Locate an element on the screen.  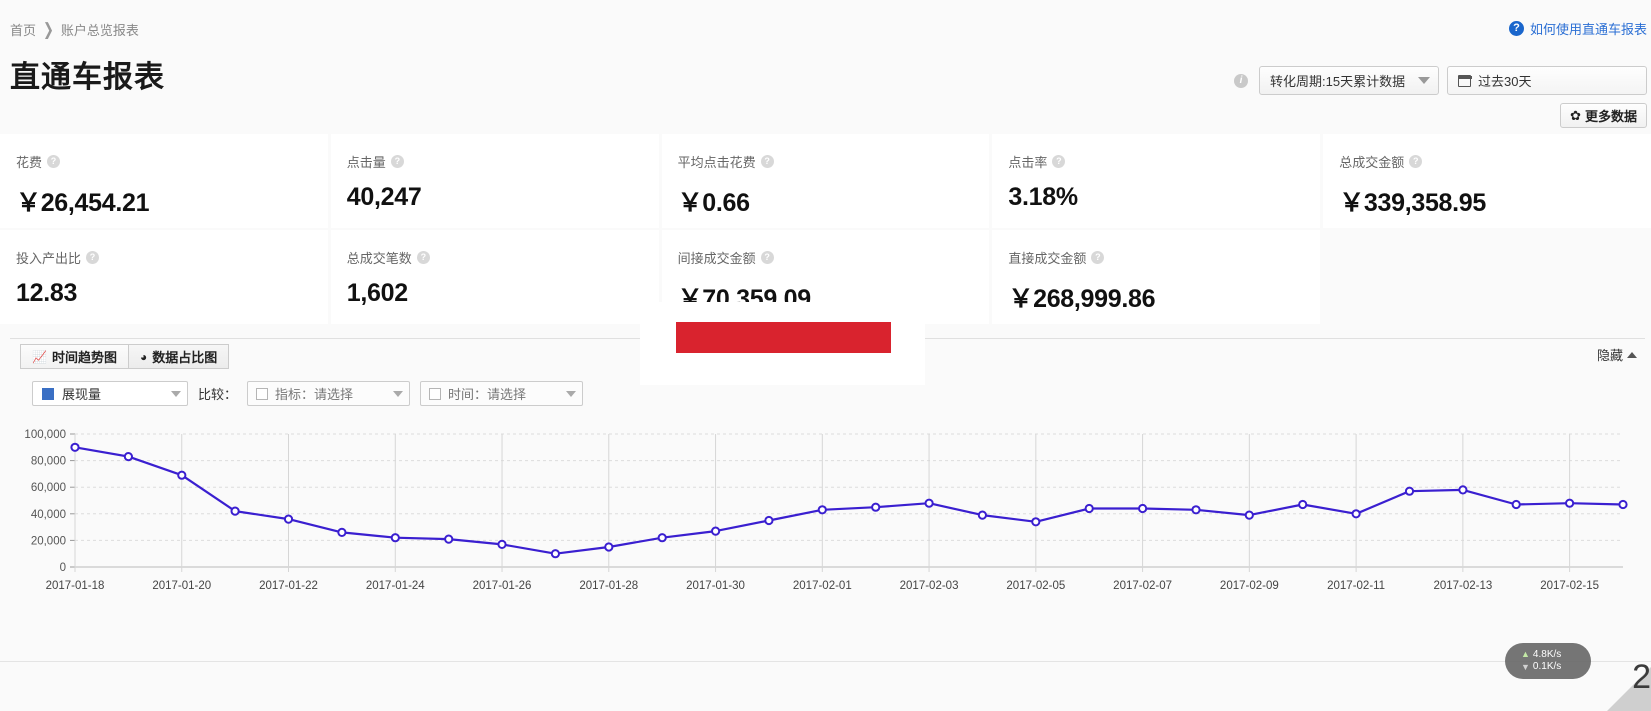
tab-data-share-label: 数据占比图 is located at coordinates (185, 357).